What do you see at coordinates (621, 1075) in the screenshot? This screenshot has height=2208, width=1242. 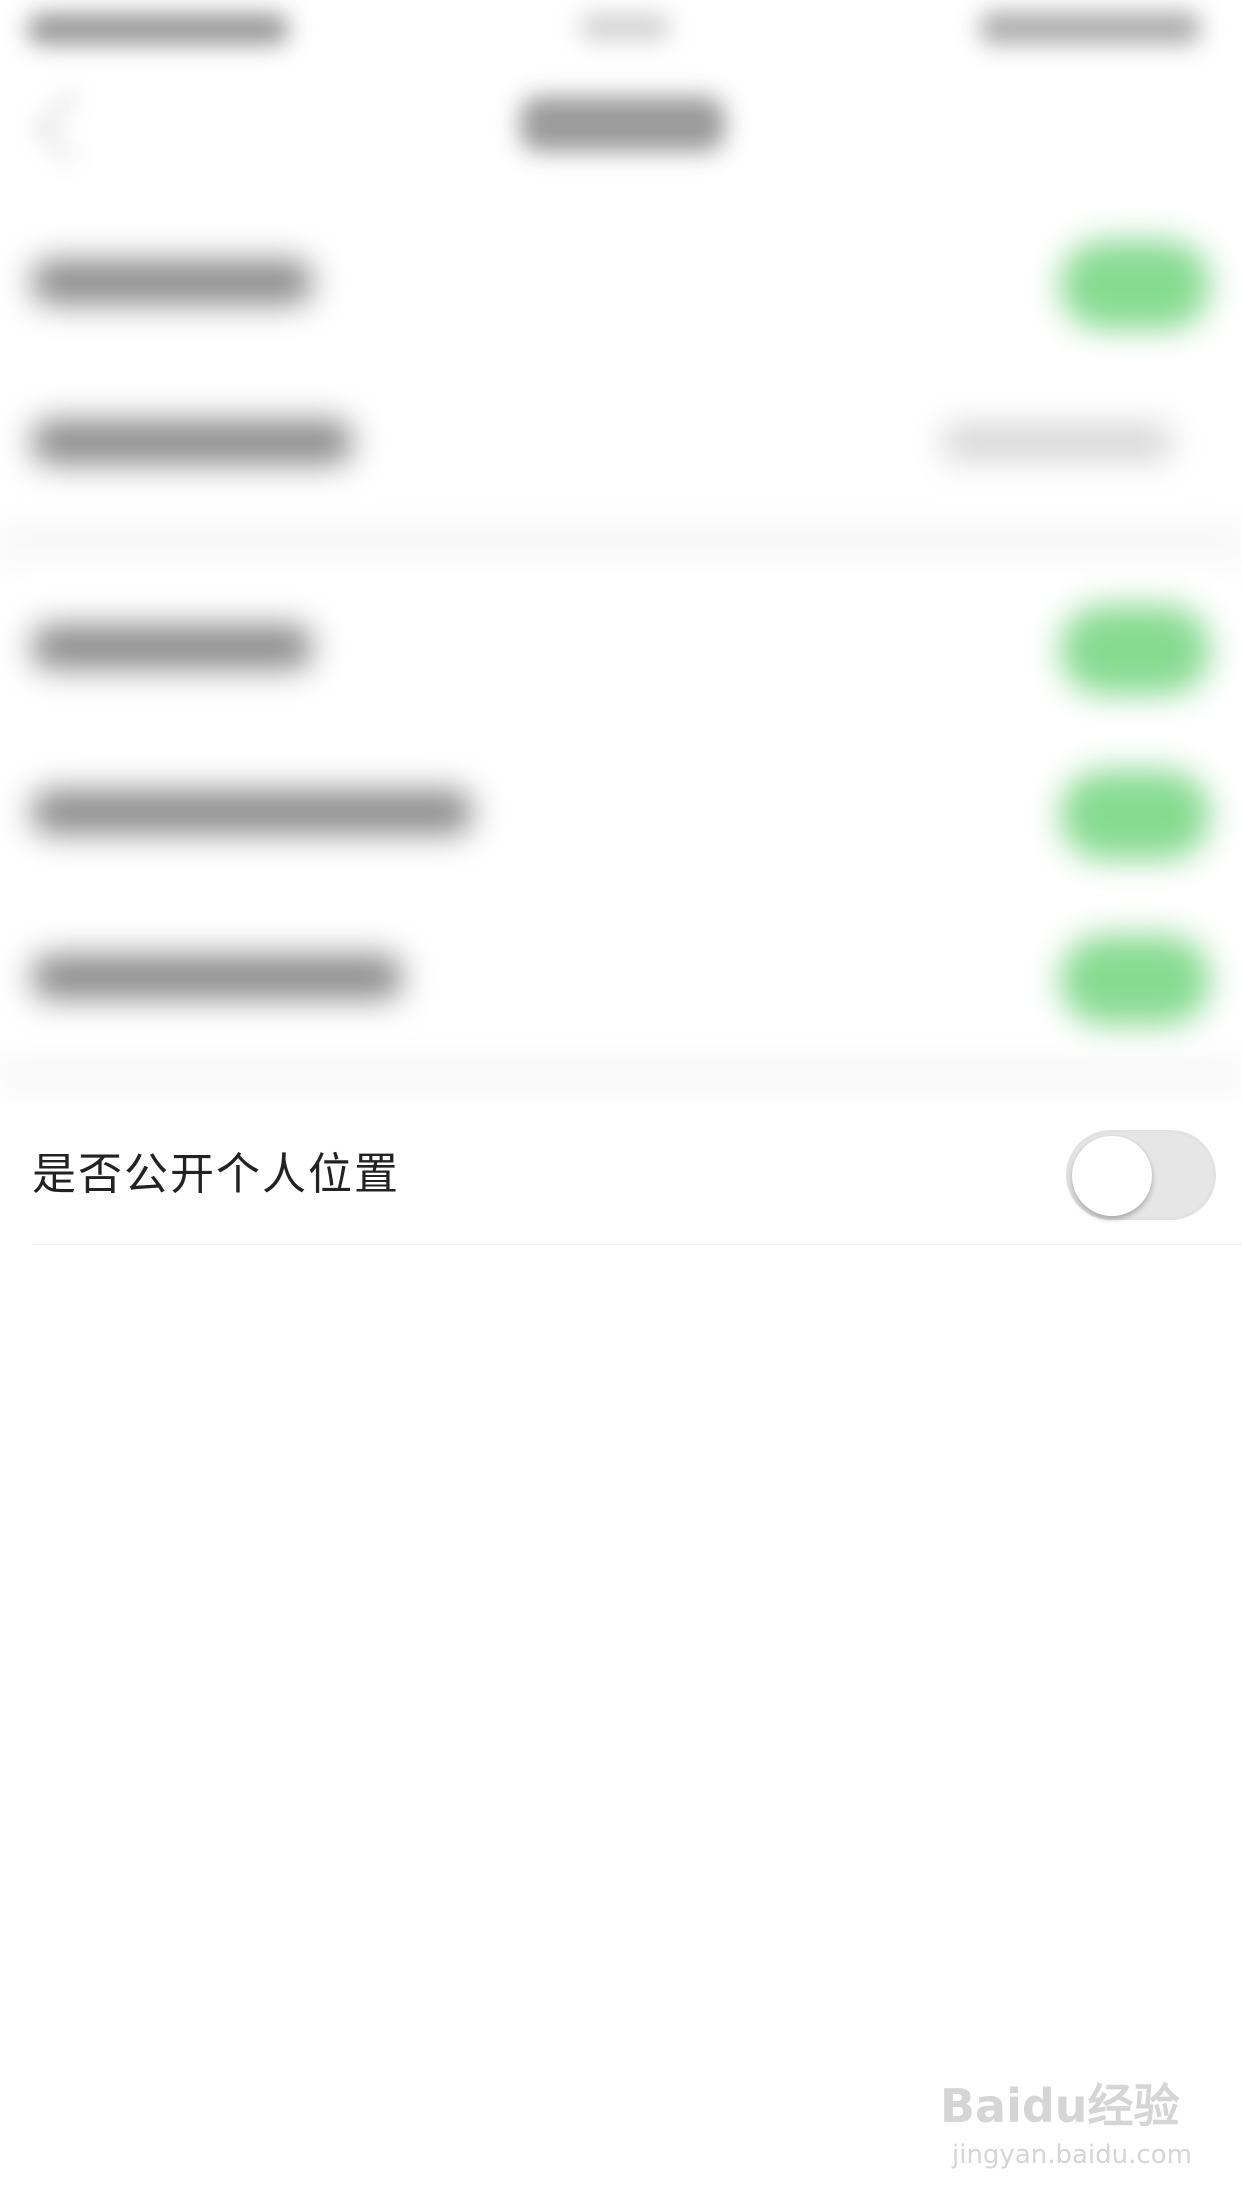 I see `section-divider` at bounding box center [621, 1075].